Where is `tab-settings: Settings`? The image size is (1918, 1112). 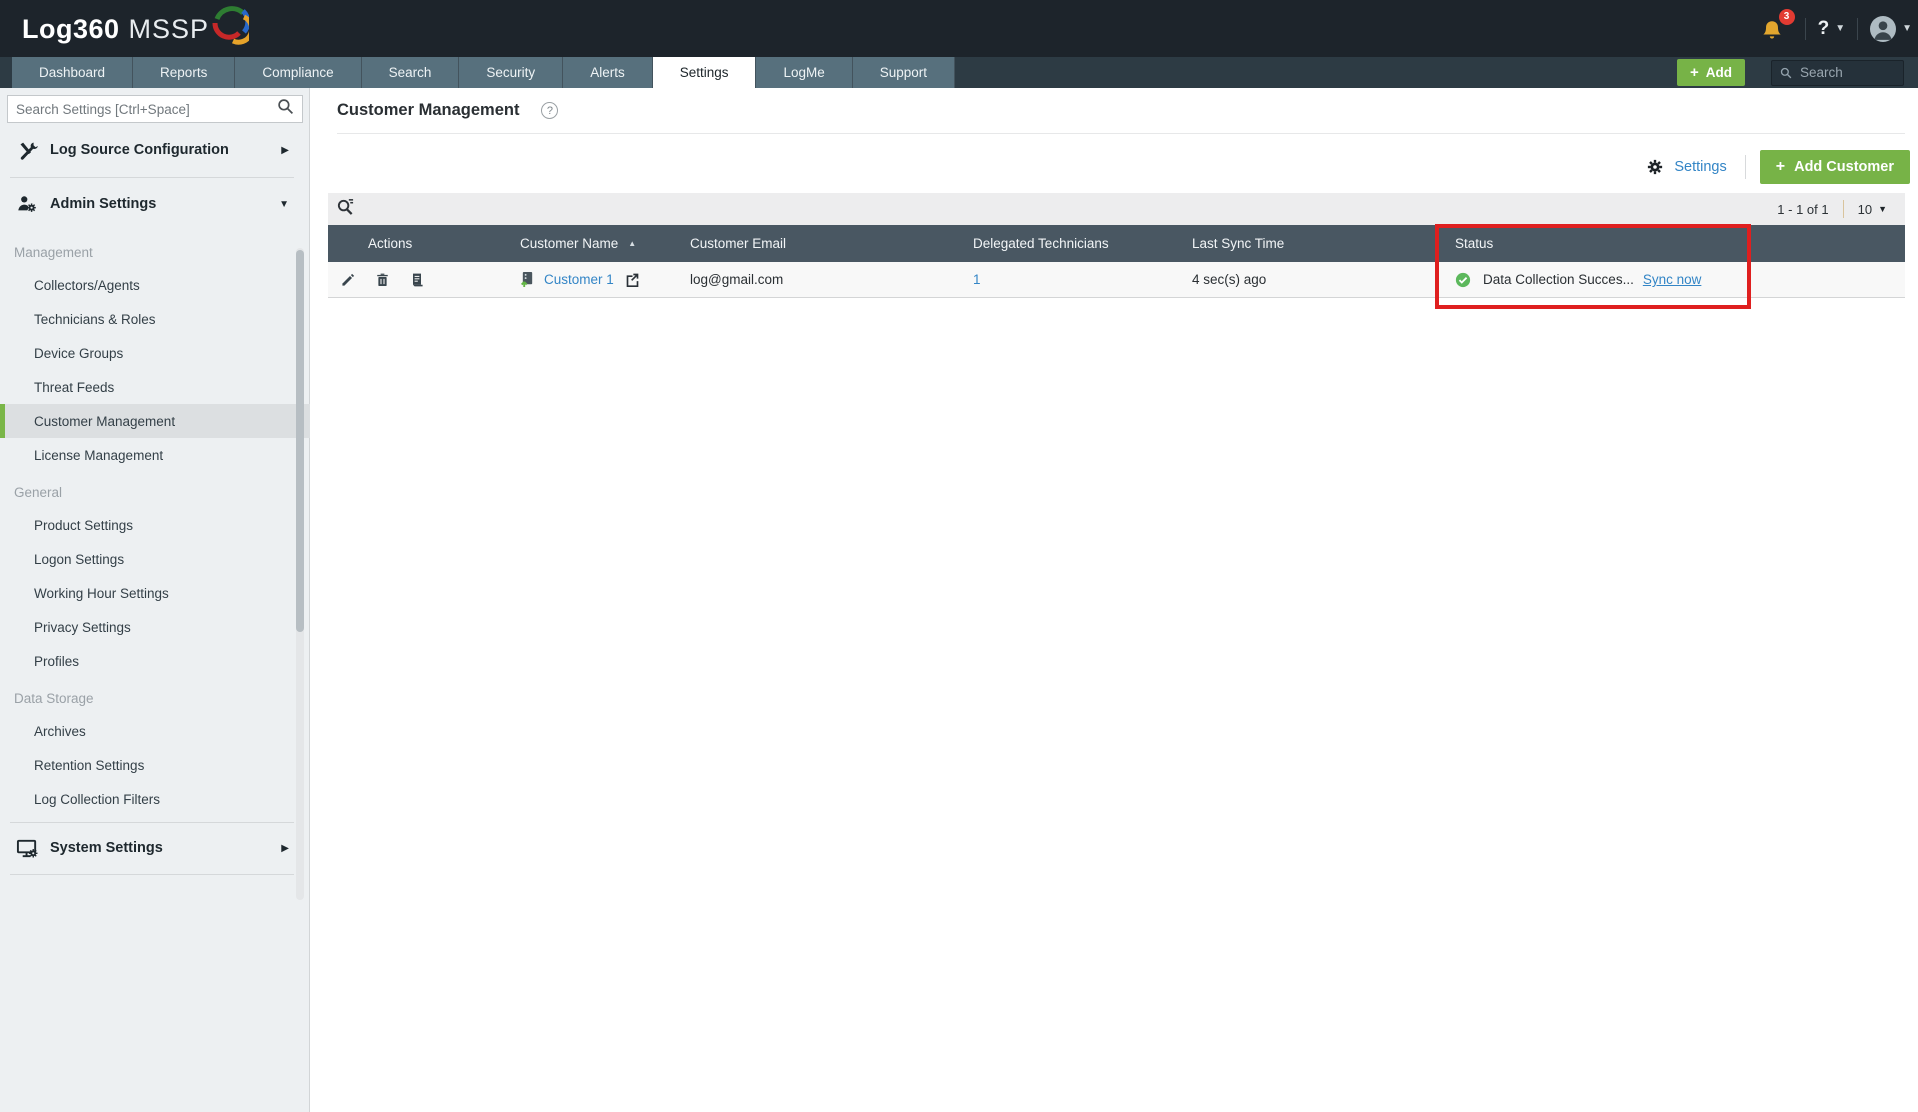 tab-settings: Settings is located at coordinates (704, 72).